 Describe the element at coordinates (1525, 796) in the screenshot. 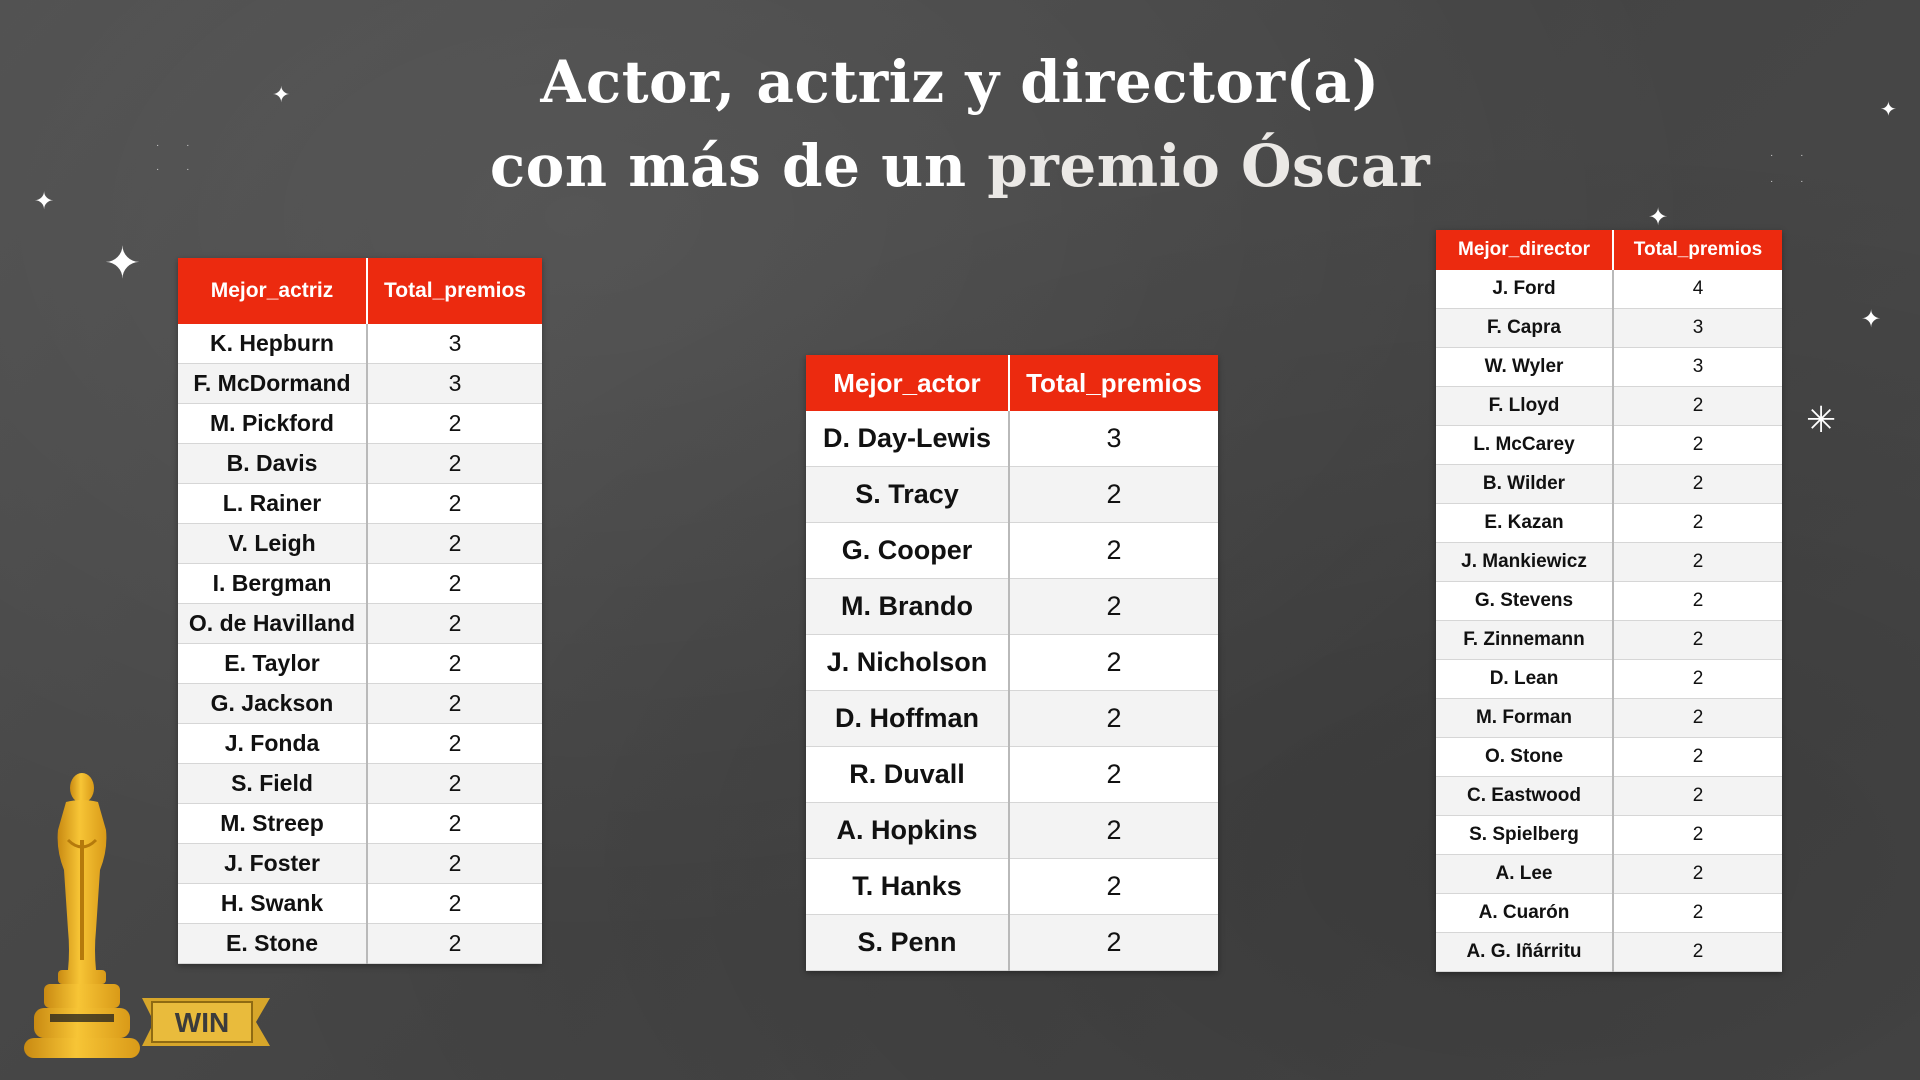

I see `name-cell: C. Eastwood` at that location.